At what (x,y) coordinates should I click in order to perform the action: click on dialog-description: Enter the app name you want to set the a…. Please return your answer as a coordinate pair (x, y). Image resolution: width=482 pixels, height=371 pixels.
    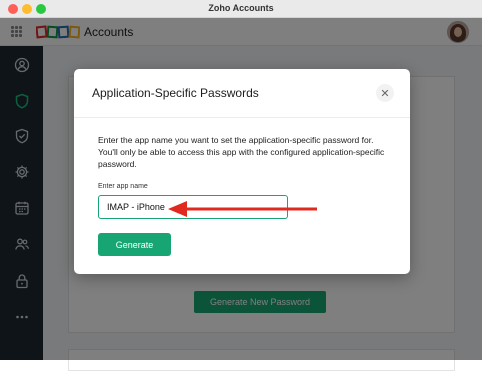
    Looking at the image, I should click on (241, 152).